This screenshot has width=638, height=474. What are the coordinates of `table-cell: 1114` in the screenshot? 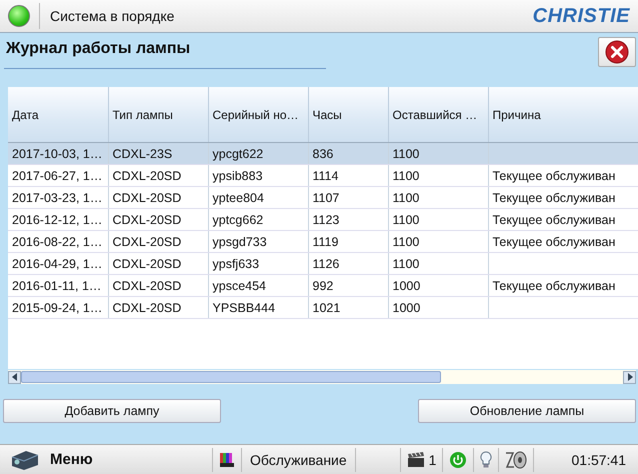 It's located at (325, 175).